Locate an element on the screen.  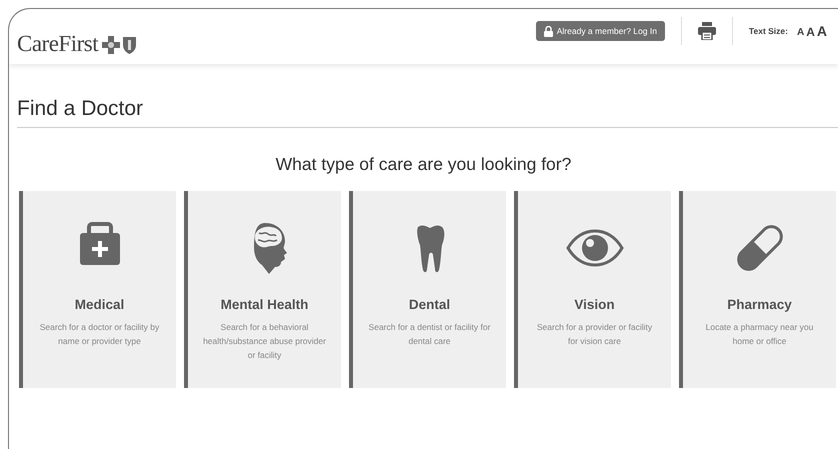
print-icon is located at coordinates (707, 31).